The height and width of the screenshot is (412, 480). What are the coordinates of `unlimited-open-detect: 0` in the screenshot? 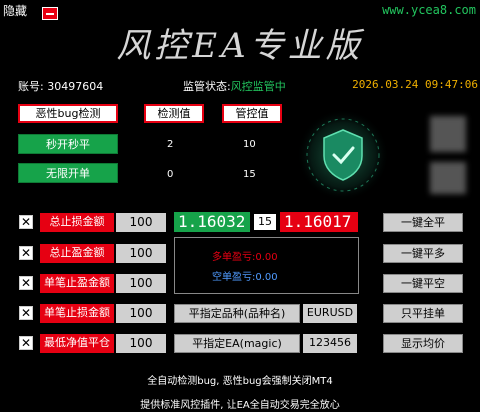 It's located at (170, 174).